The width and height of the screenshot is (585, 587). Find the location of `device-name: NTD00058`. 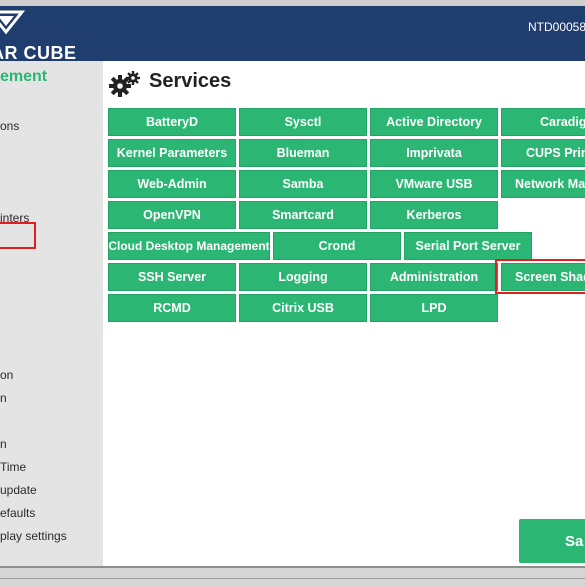

device-name: NTD00058 is located at coordinates (556, 27).